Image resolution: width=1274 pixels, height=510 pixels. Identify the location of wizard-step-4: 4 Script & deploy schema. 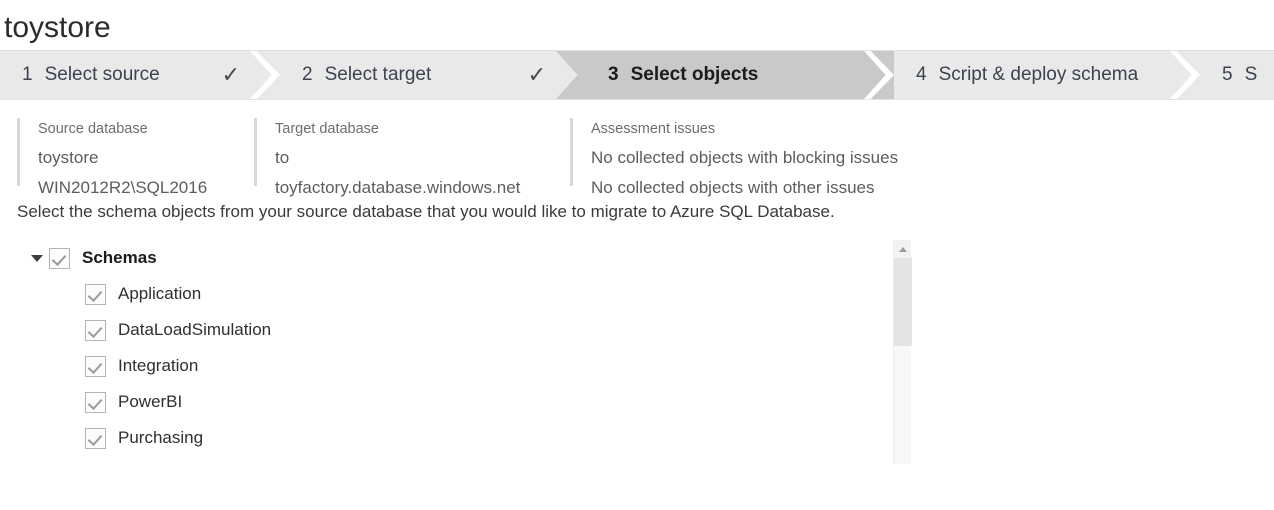
(1032, 75).